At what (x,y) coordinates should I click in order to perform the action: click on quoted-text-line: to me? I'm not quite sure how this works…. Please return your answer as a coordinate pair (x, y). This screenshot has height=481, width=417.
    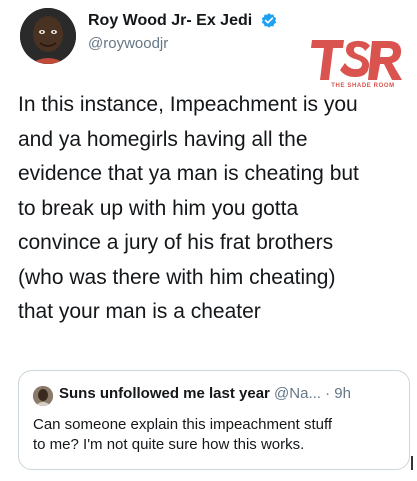
    Looking at the image, I should click on (169, 444).